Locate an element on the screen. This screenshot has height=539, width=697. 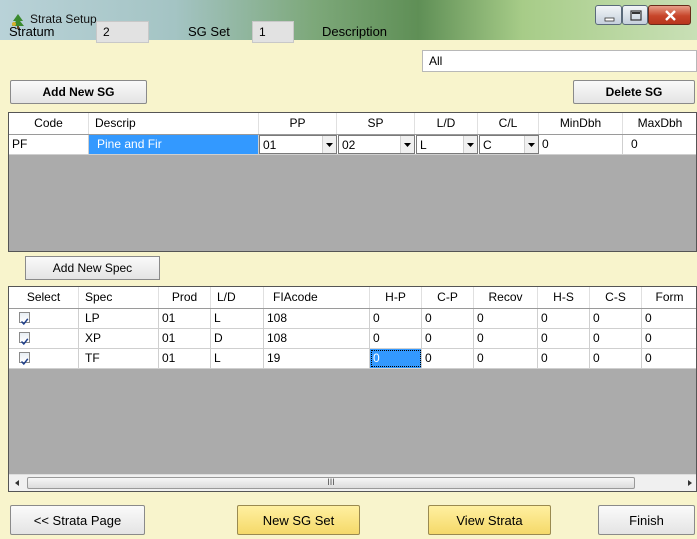
spec-row: LP 01 L 108 0 0 0 0 0 0 is located at coordinates (352, 319).